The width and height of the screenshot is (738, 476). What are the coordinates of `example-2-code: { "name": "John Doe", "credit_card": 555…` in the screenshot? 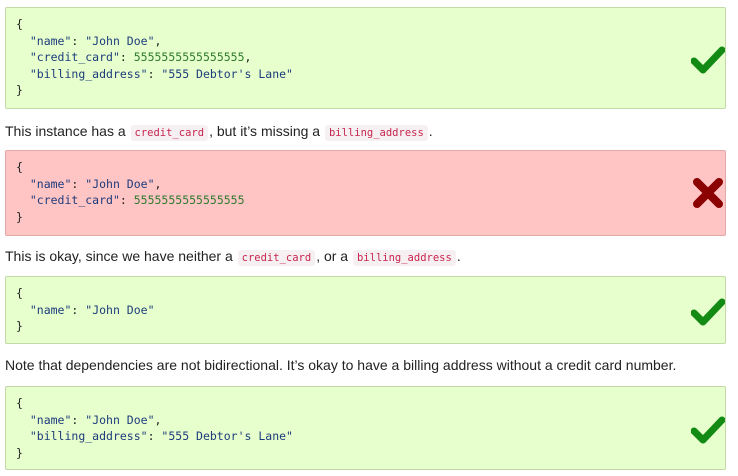 It's located at (130, 192).